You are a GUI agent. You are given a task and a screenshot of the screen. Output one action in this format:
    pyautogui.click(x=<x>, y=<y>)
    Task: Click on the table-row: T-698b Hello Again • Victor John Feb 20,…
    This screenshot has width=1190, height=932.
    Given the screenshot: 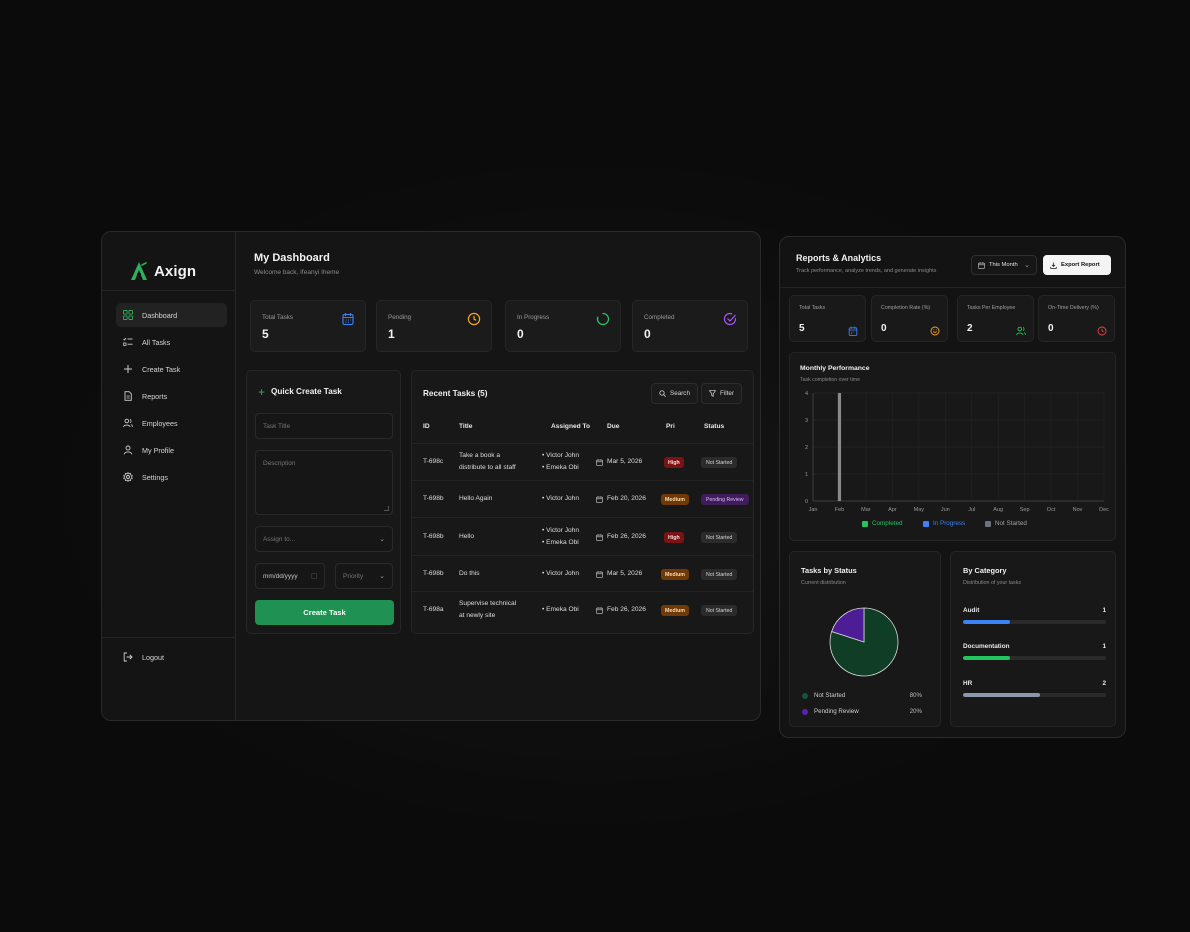 What is the action you would take?
    pyautogui.click(x=582, y=498)
    